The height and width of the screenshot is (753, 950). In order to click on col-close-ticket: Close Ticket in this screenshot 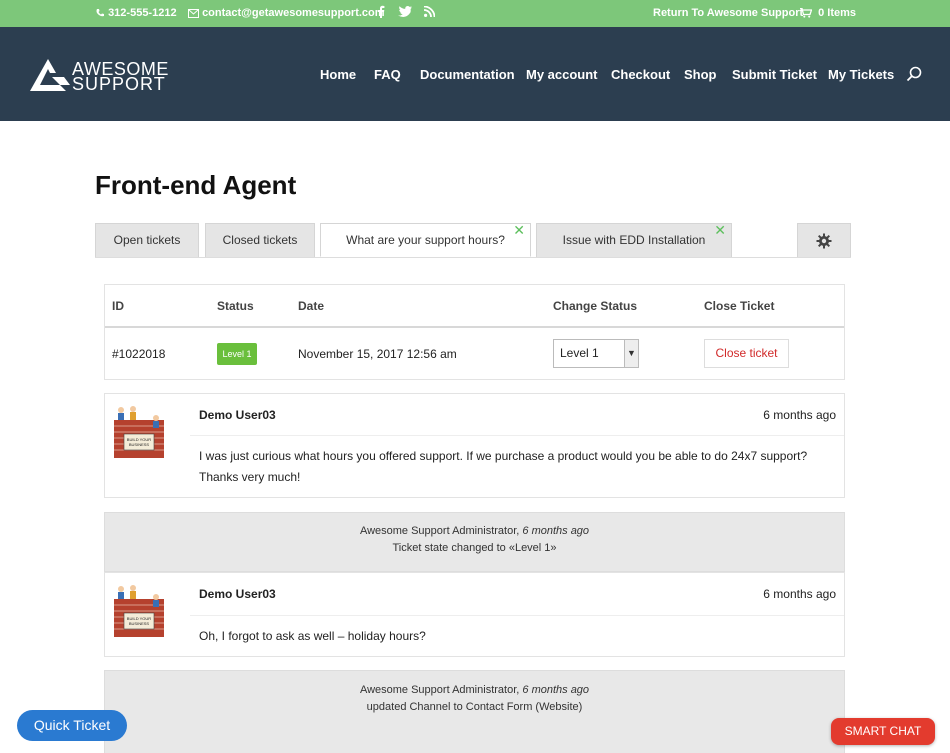, I will do `click(739, 306)`.